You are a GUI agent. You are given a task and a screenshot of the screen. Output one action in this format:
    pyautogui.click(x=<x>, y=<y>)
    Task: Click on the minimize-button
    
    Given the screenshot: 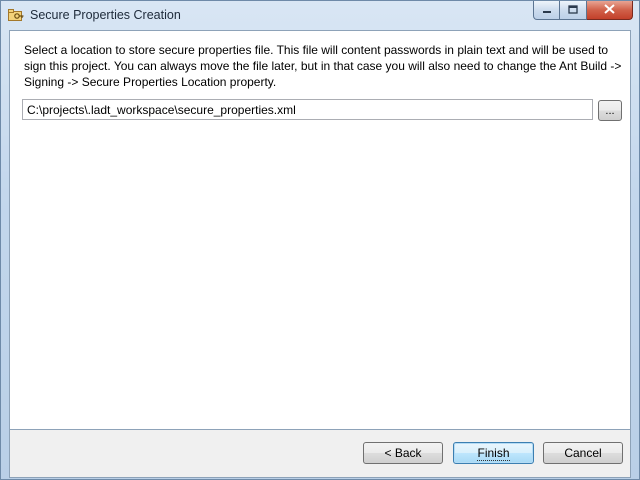 What is the action you would take?
    pyautogui.click(x=546, y=10)
    